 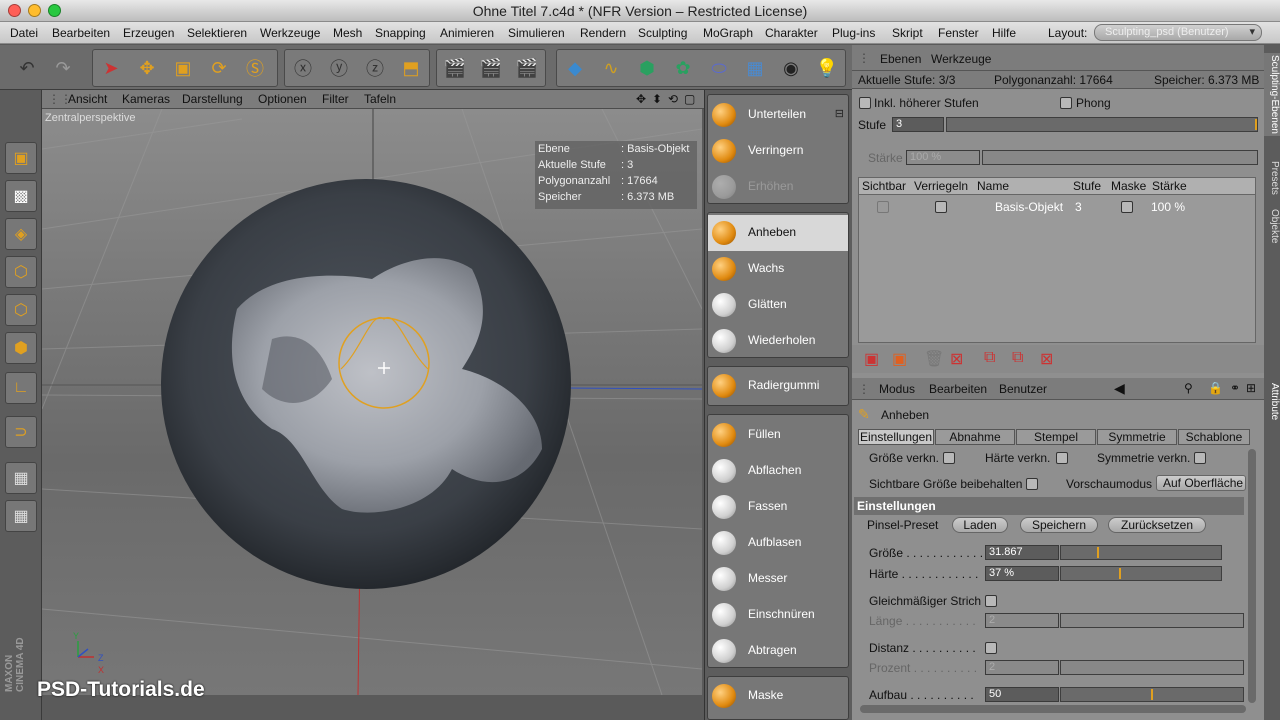 I want to click on menu-rendern: Rendern, so click(x=603, y=33).